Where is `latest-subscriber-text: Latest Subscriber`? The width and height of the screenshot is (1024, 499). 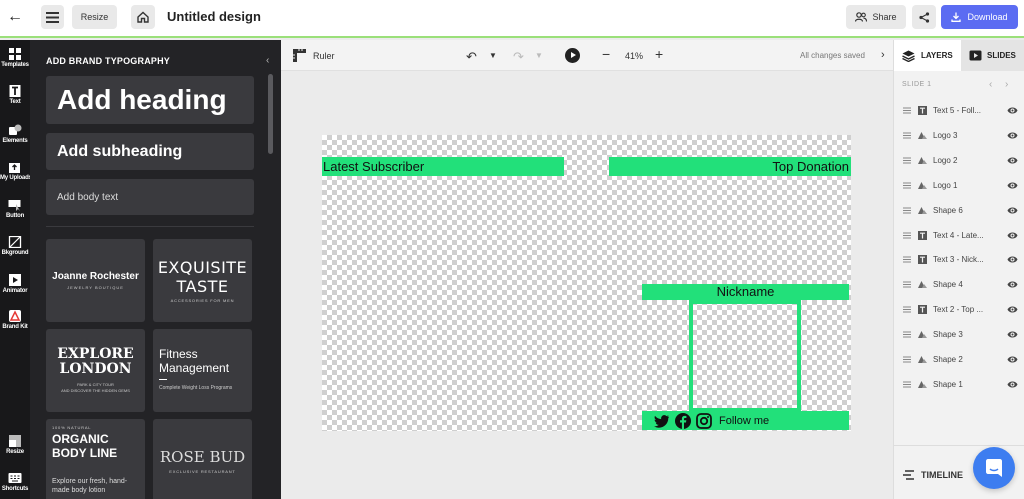
latest-subscriber-text: Latest Subscriber is located at coordinates (443, 166).